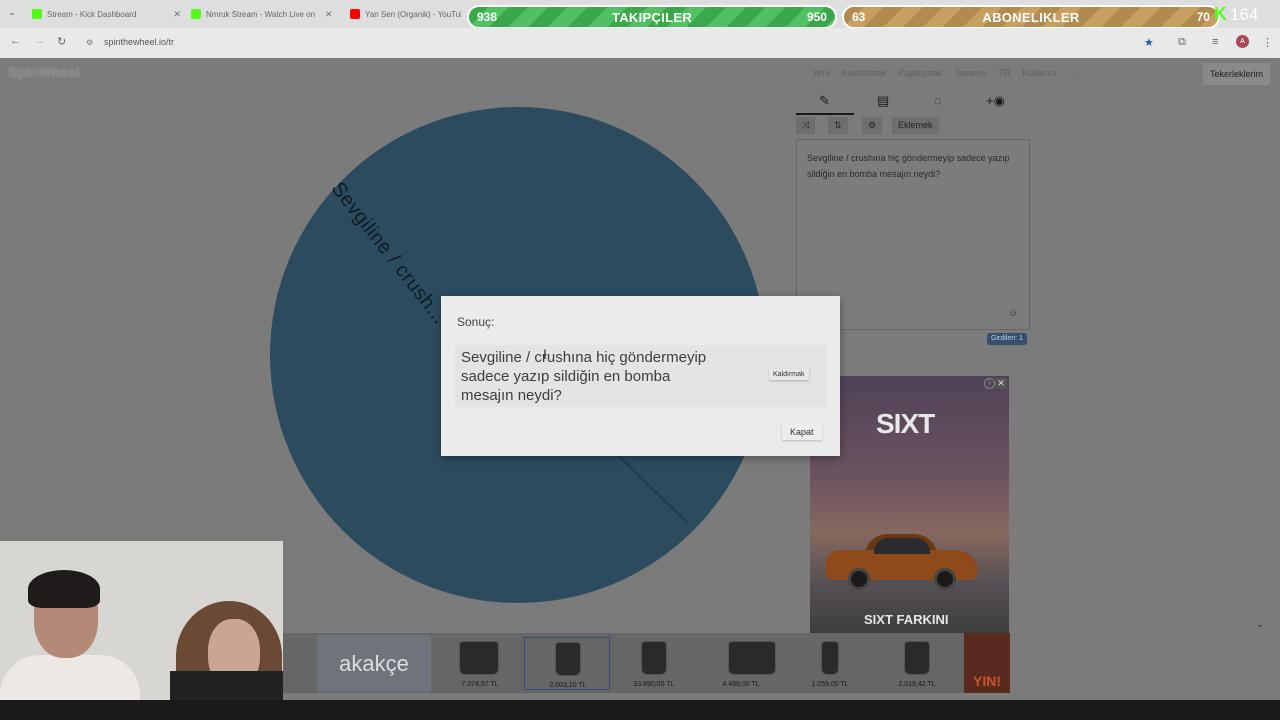 The height and width of the screenshot is (720, 1280). Describe the element at coordinates (830, 663) in the screenshot. I see `product-card: 1.059,00 TL` at that location.